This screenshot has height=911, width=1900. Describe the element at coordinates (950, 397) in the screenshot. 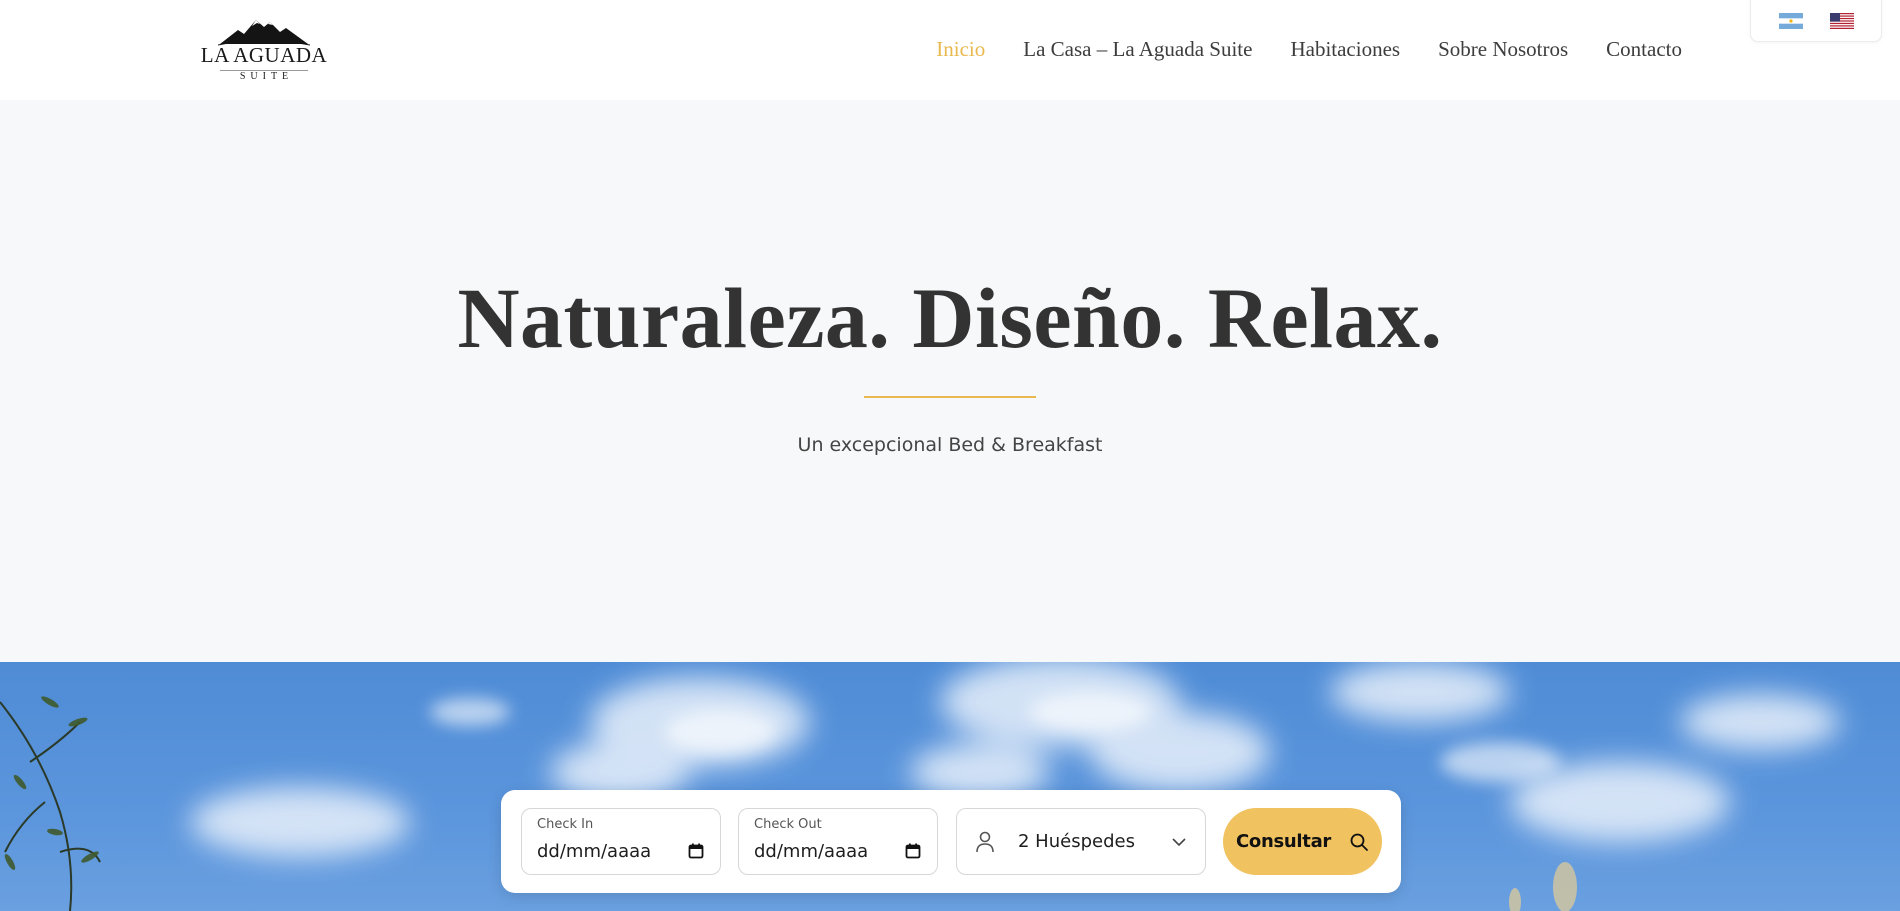

I see `hero-divider` at that location.